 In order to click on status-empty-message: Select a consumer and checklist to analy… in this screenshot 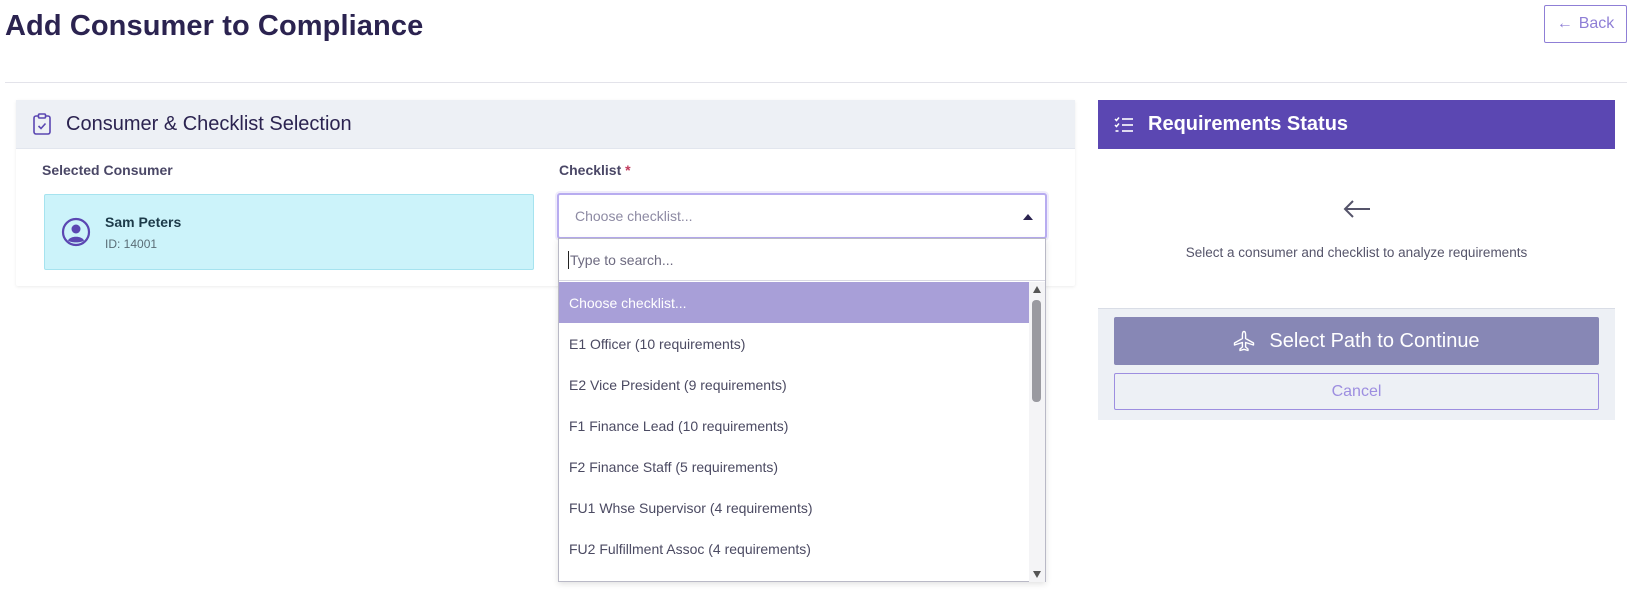, I will do `click(1356, 252)`.